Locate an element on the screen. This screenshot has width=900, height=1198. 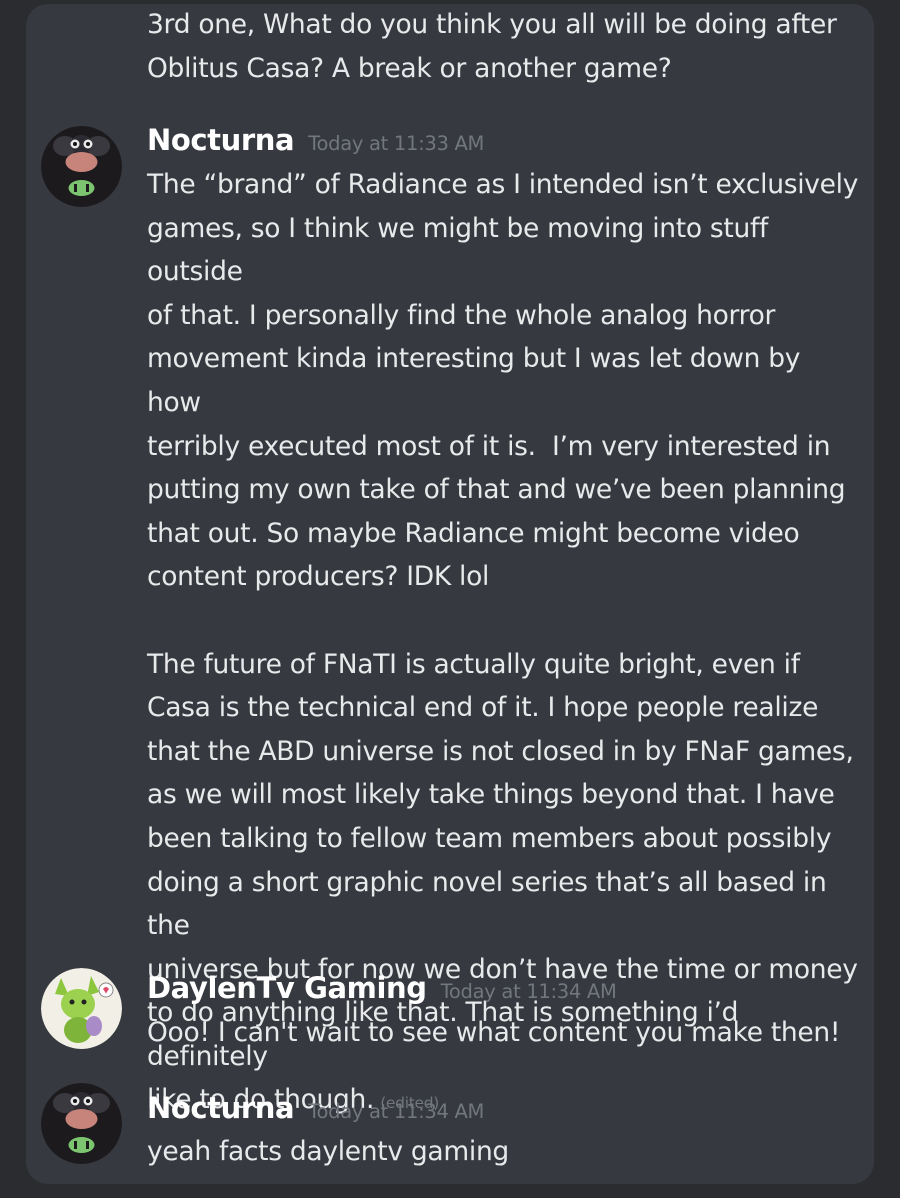
message-header: Nocturna Today at 11:34 AM is located at coordinates (315, 1111).